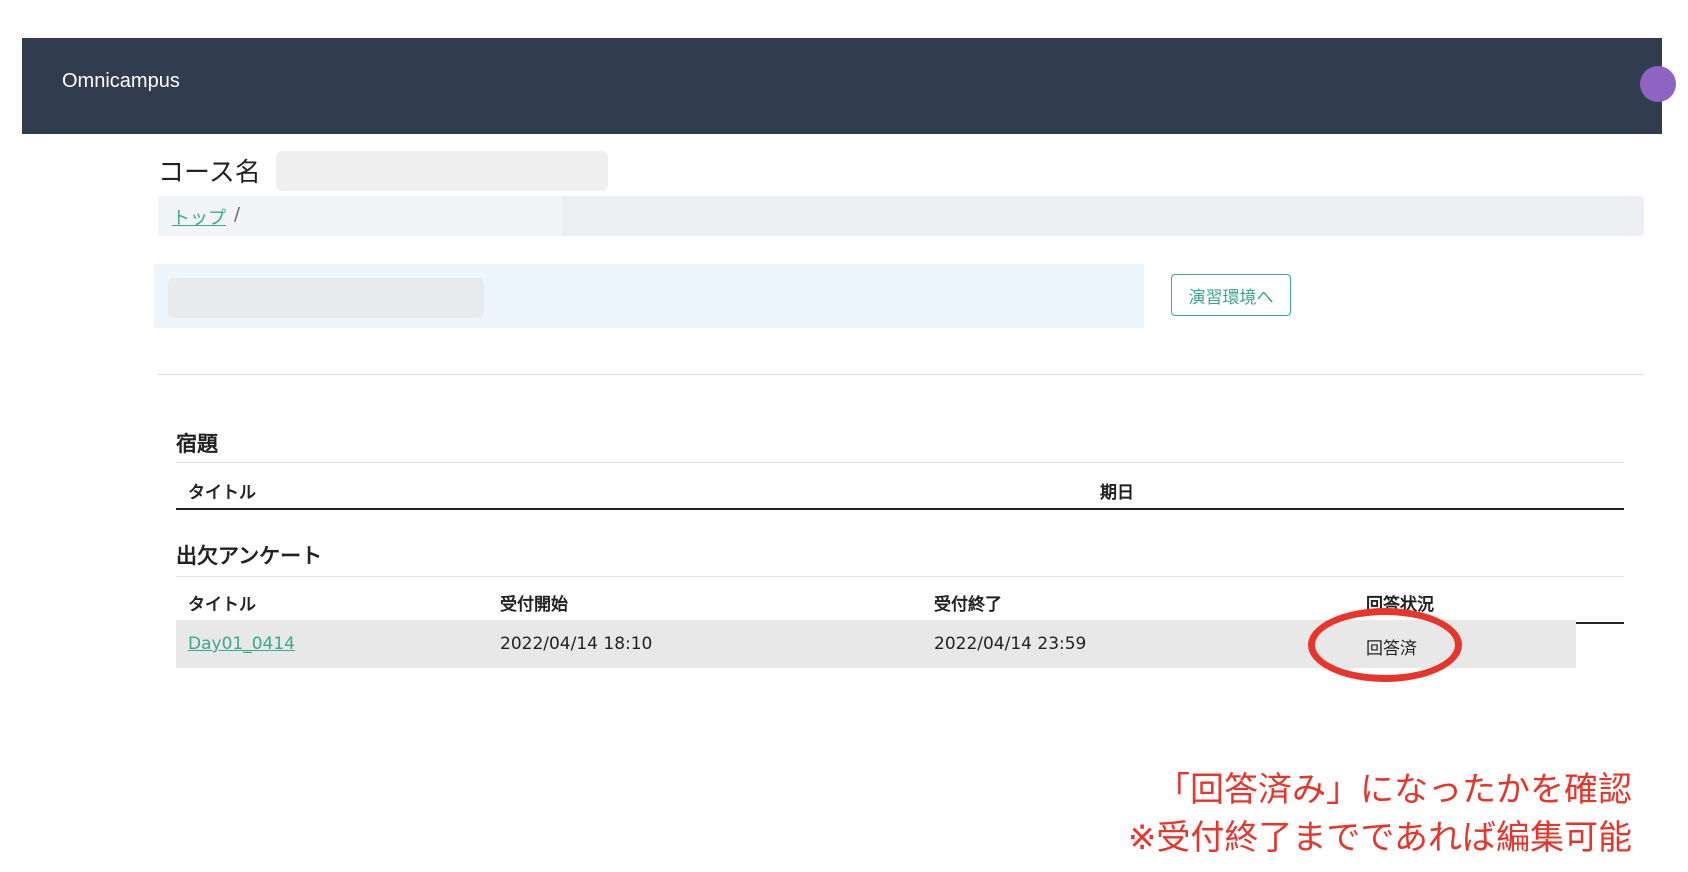  Describe the element at coordinates (968, 605) in the screenshot. I see `survey-col-end: 受付終了` at that location.